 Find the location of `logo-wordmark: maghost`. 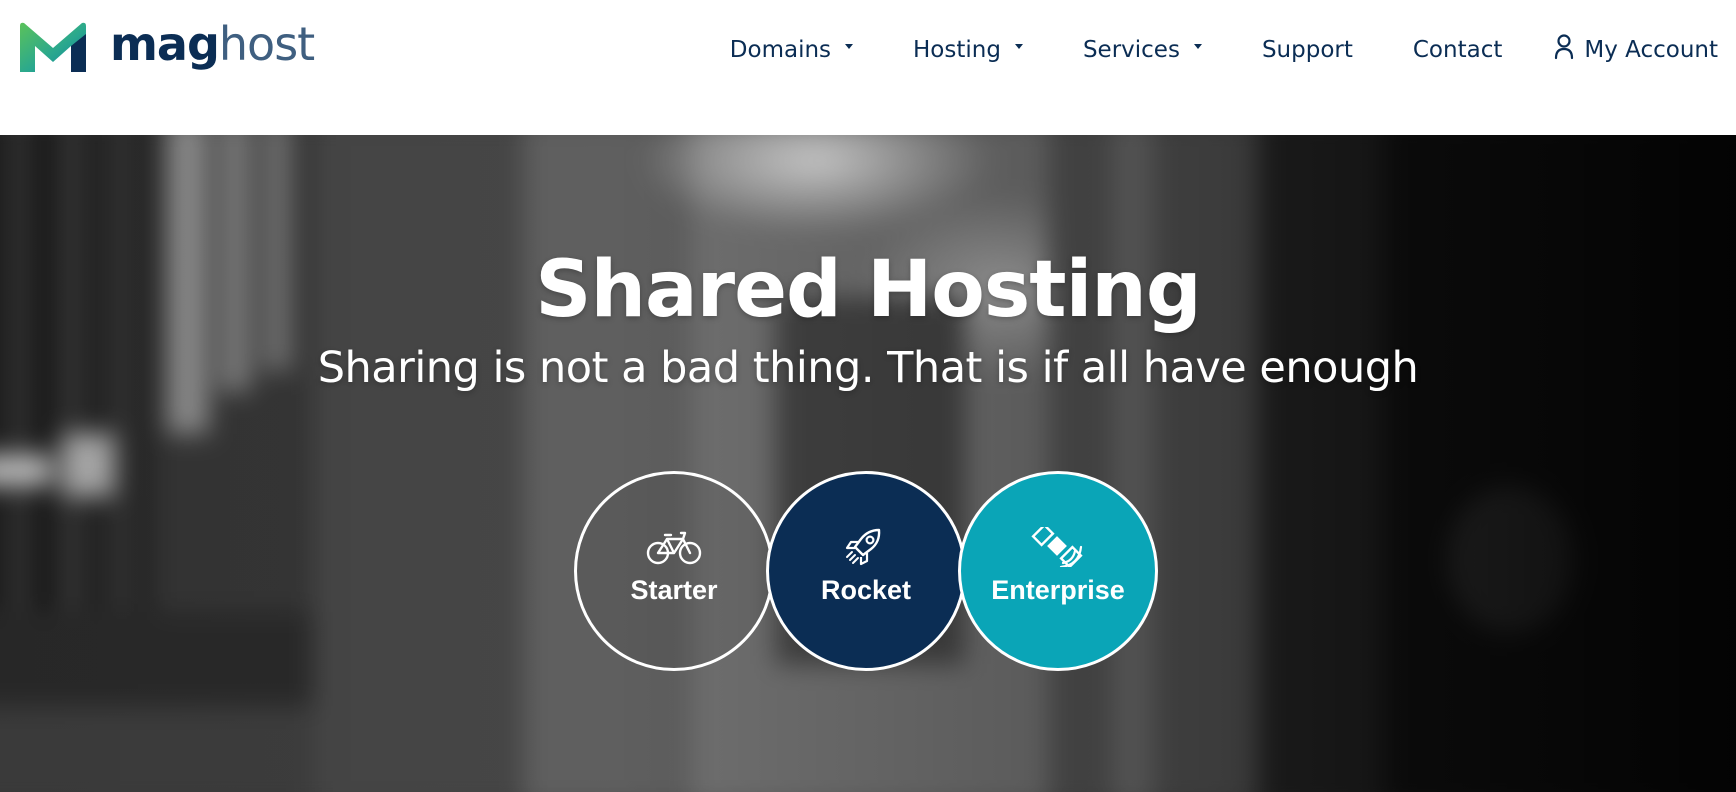

logo-wordmark: maghost is located at coordinates (212, 44).